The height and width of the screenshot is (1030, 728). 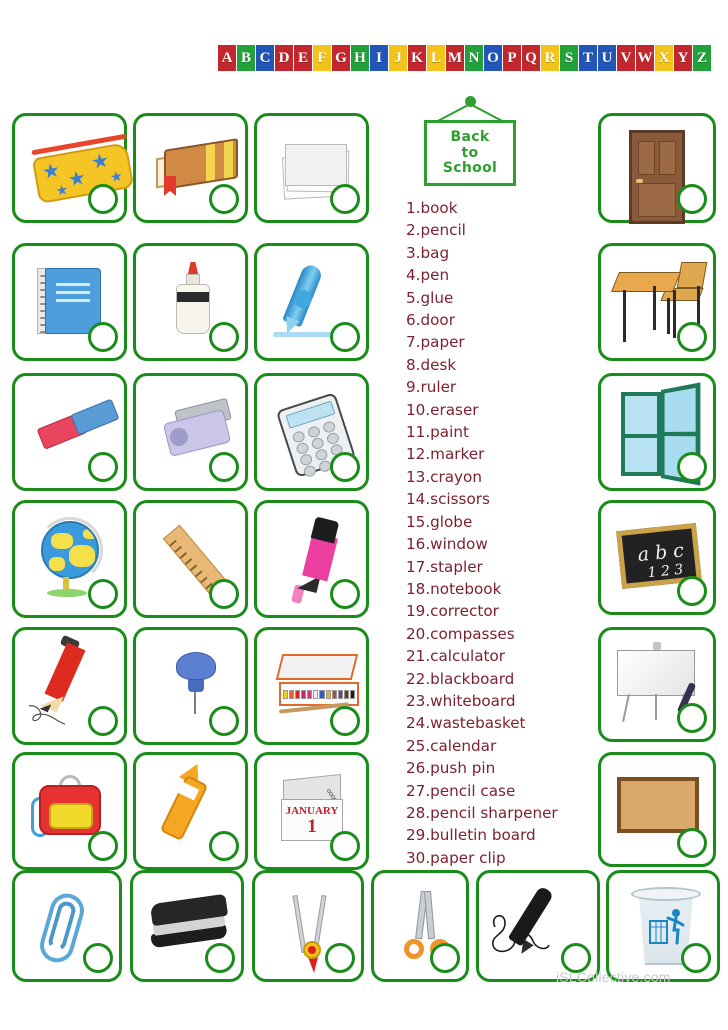 What do you see at coordinates (439, 521) in the screenshot?
I see `word-list-item: 15.globe` at bounding box center [439, 521].